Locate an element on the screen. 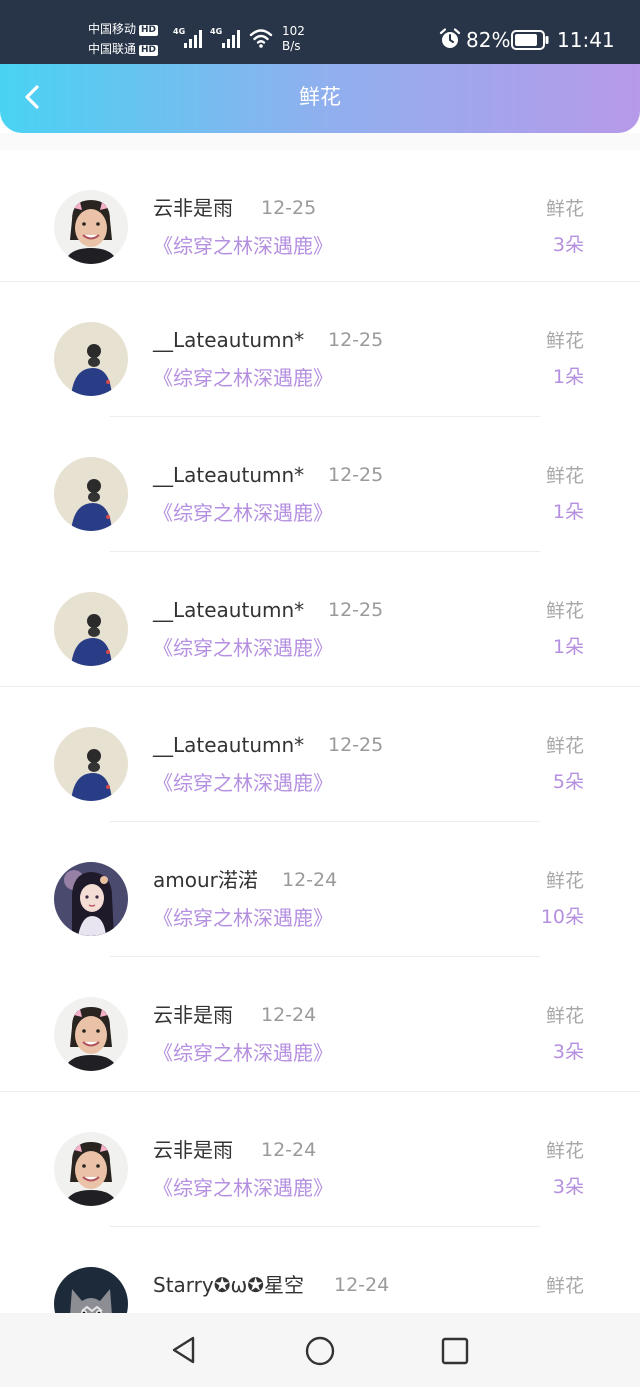 Image resolution: width=640 pixels, height=1387 pixels. network-type-2: 4G is located at coordinates (216, 31).